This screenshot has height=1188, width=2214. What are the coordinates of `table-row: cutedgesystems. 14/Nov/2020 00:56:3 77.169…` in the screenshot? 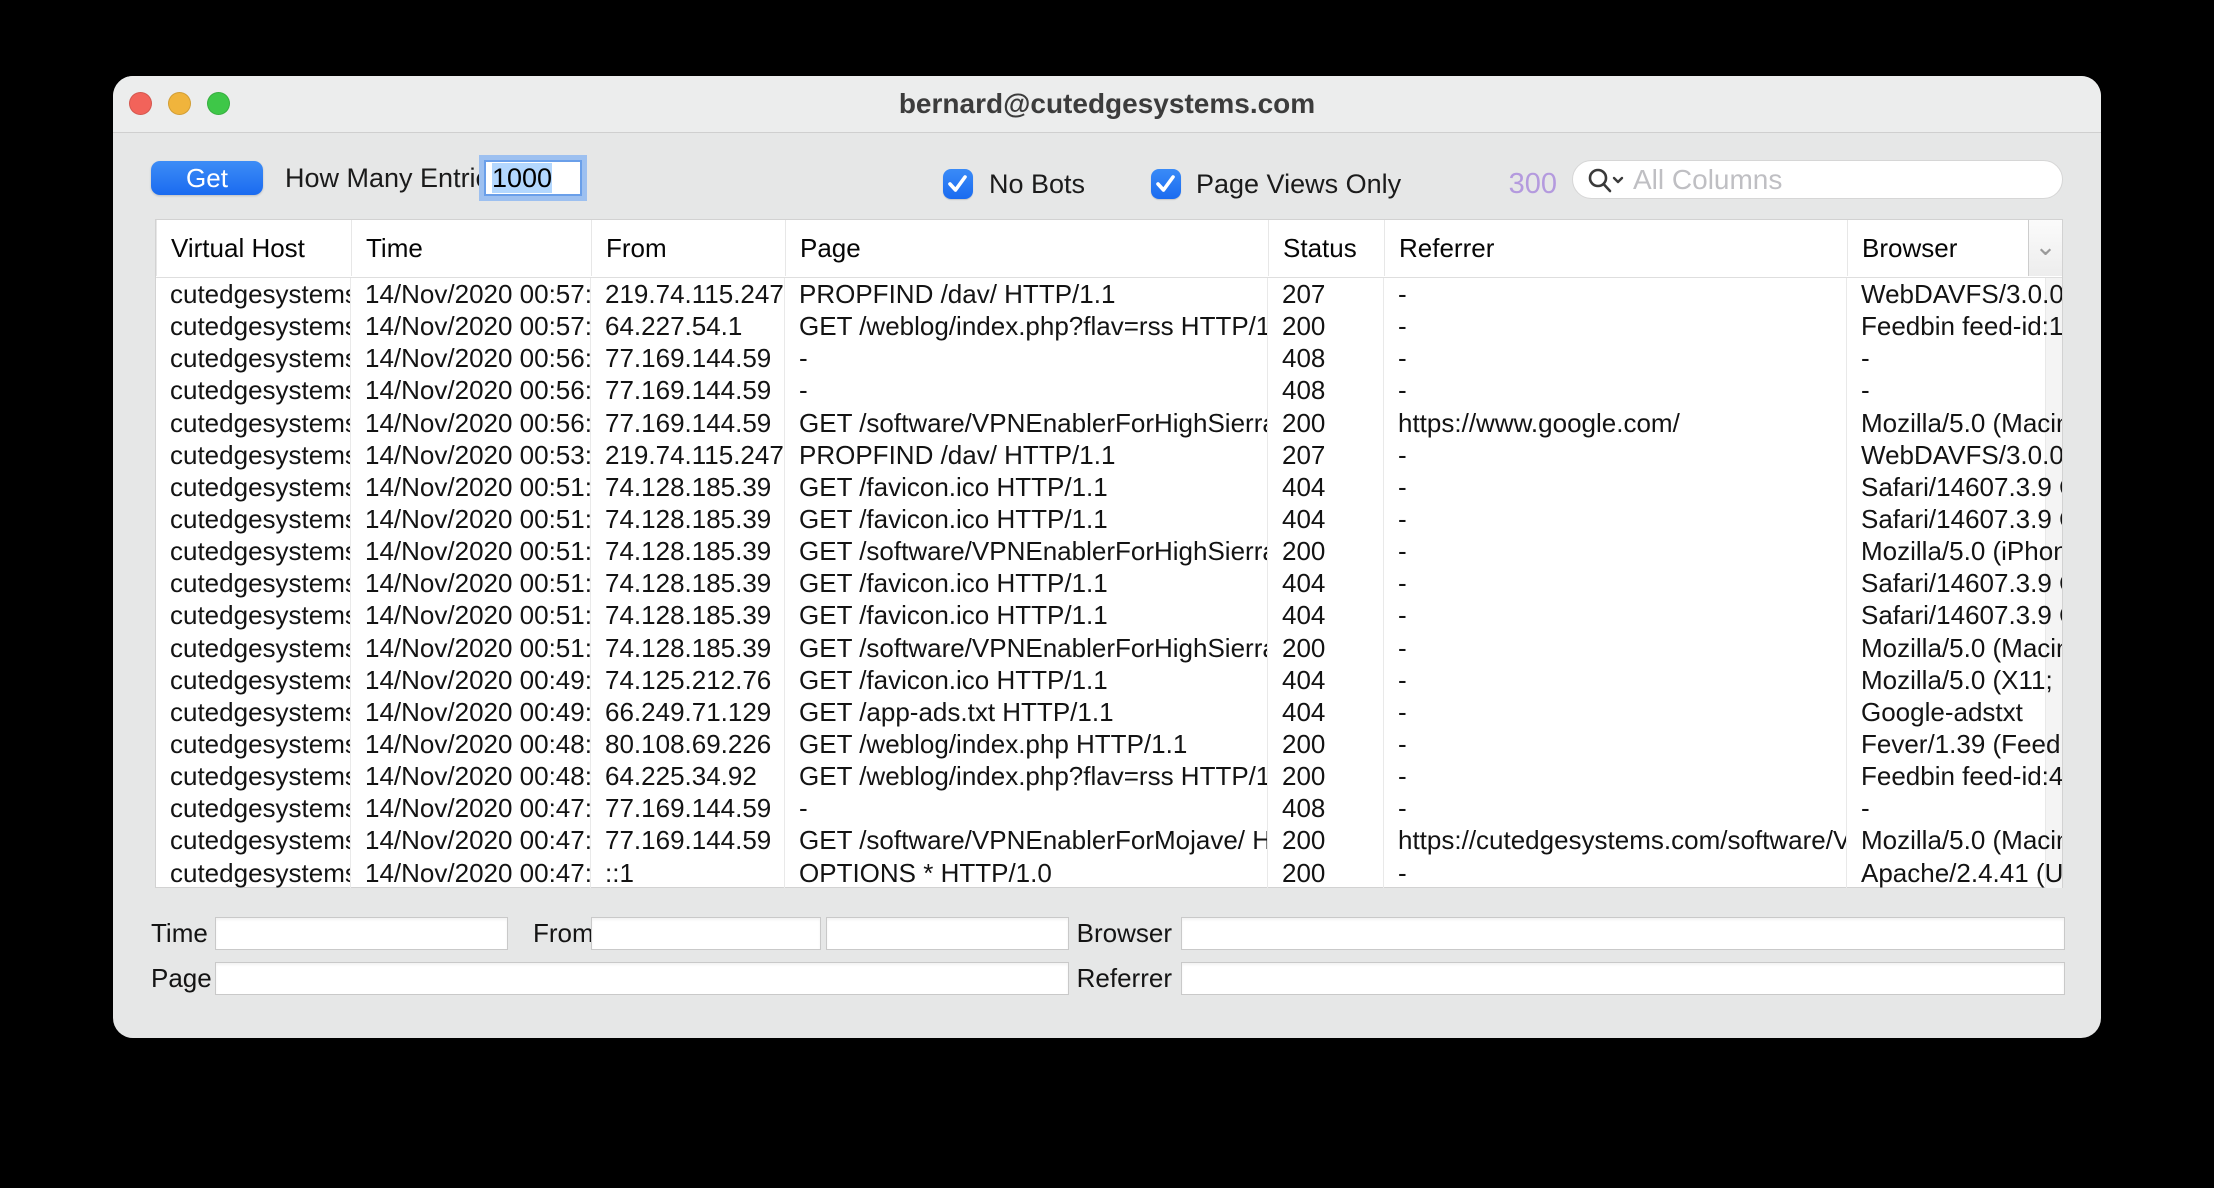 It's located at (1109, 422).